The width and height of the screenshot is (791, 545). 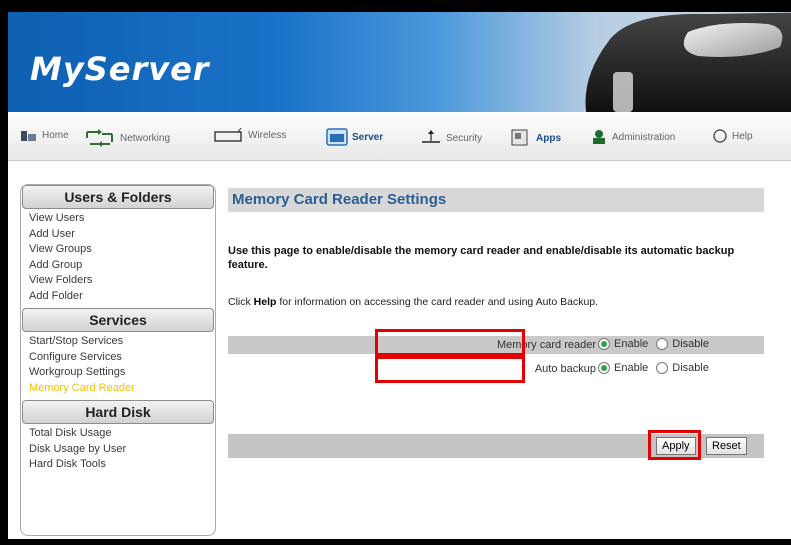 What do you see at coordinates (99, 138) in the screenshot?
I see `network-icon` at bounding box center [99, 138].